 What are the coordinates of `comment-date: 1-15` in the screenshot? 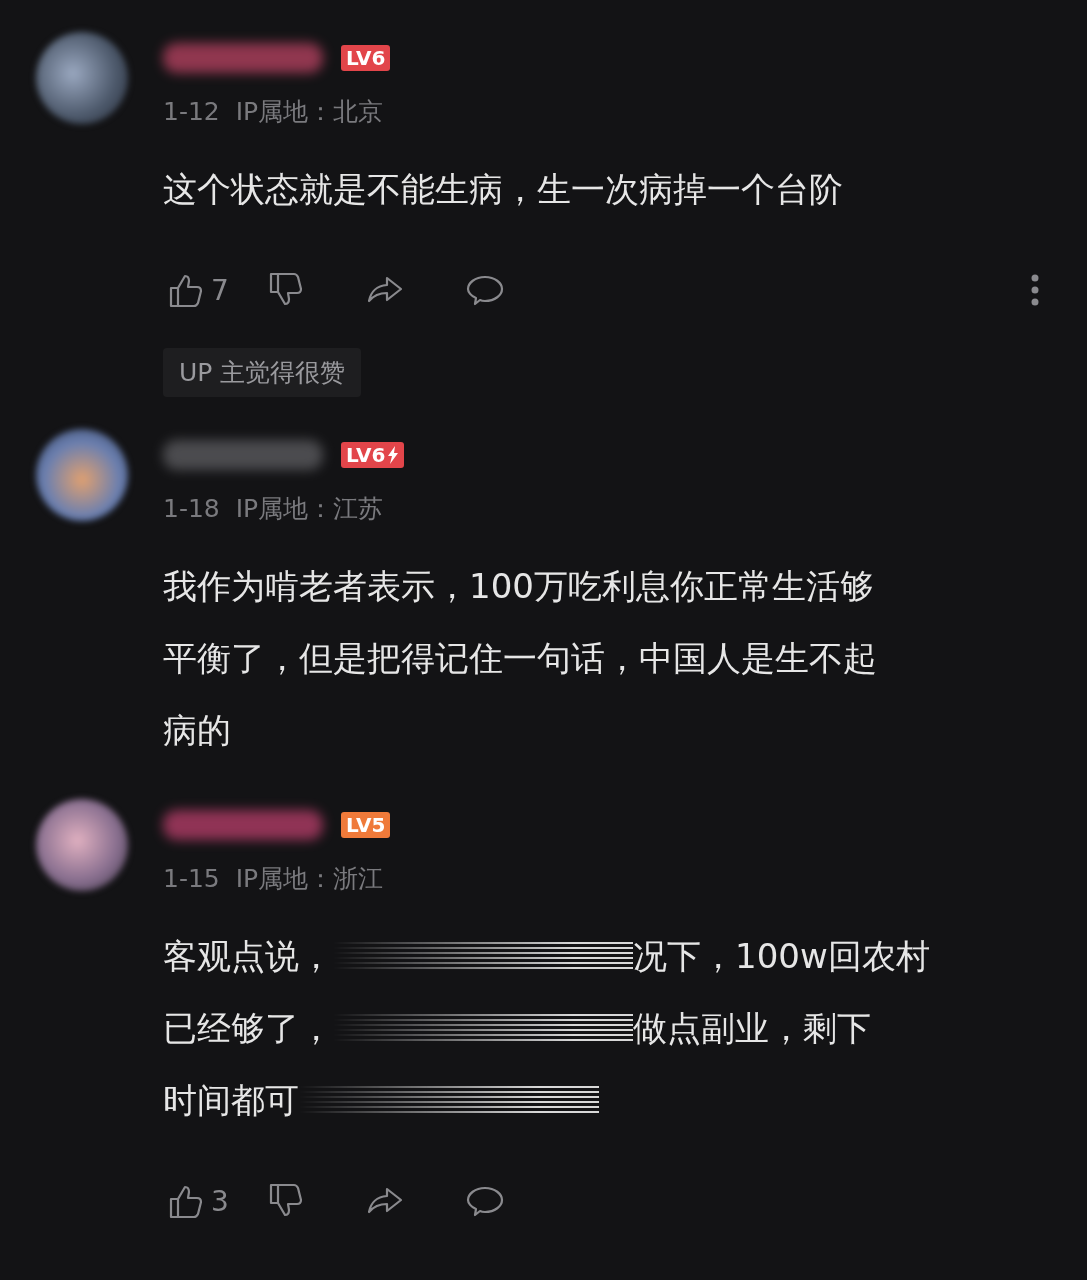 It's located at (191, 878).